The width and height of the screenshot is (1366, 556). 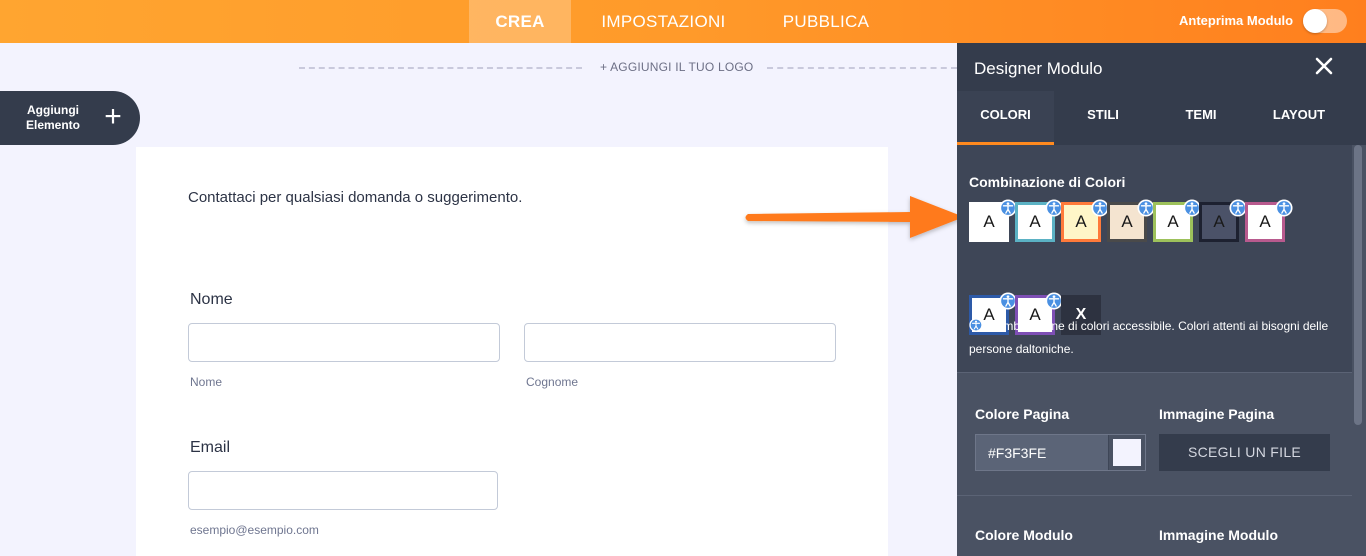 I want to click on plus-icon: +, so click(x=113, y=116).